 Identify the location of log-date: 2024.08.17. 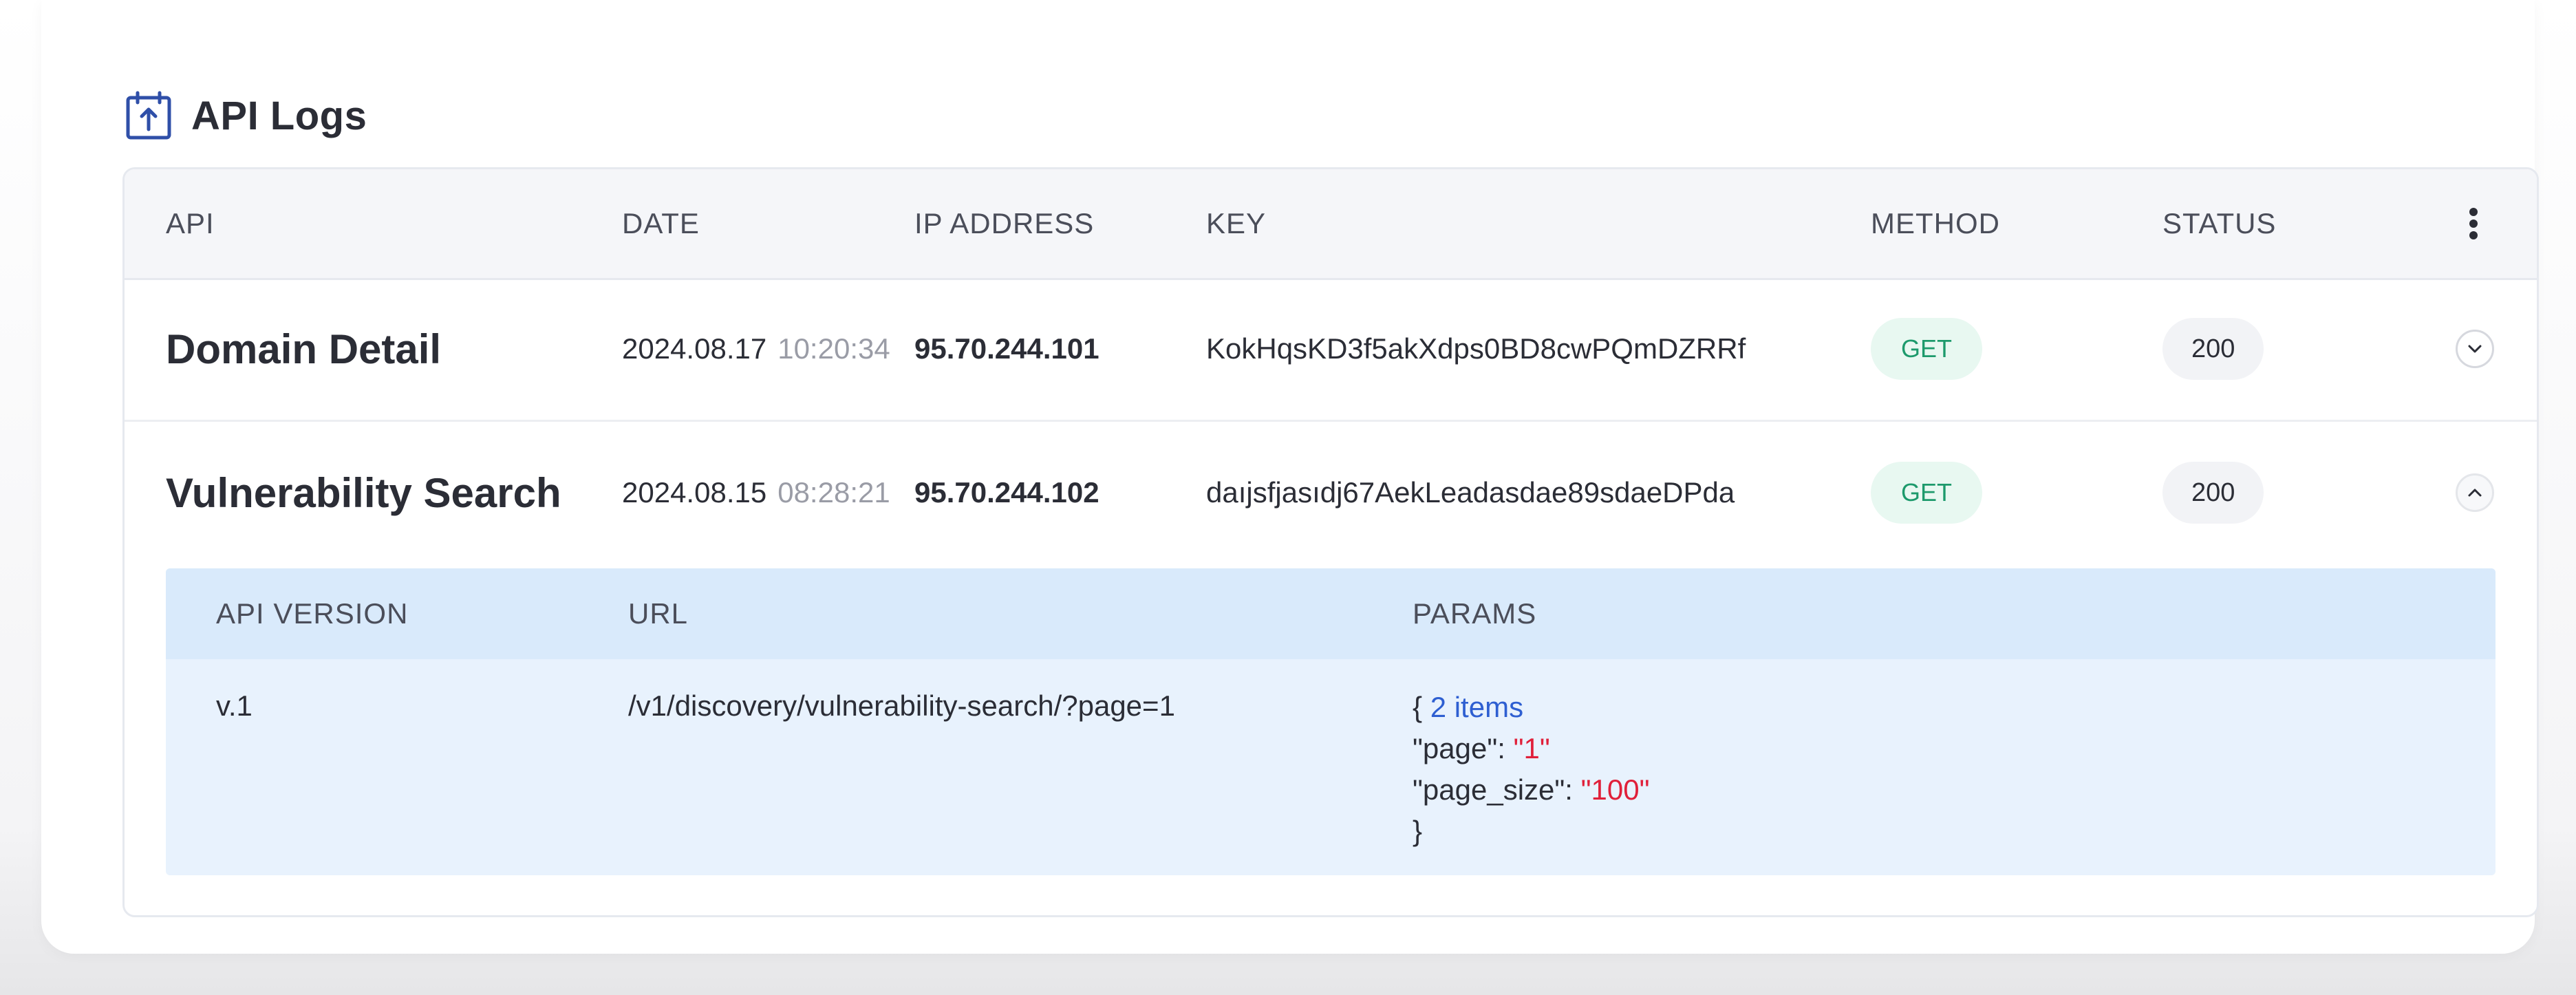
(695, 348).